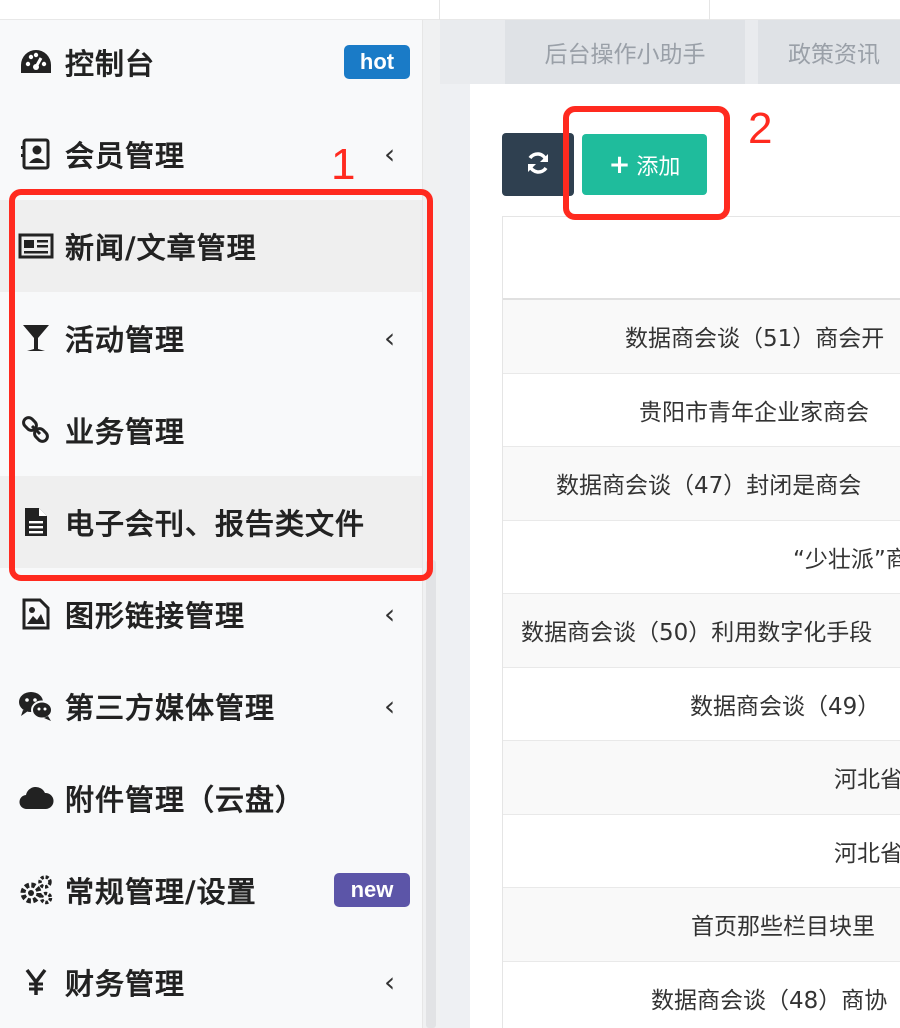 The image size is (900, 1028). Describe the element at coordinates (709, 486) in the screenshot. I see `table-cell-title: 数据商会谈（47）封闭是商会` at that location.